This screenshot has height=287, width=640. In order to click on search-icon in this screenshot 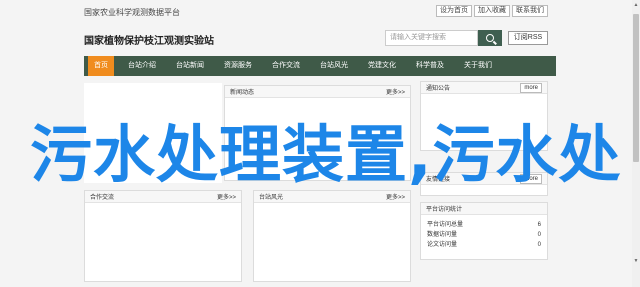, I will do `click(490, 38)`.